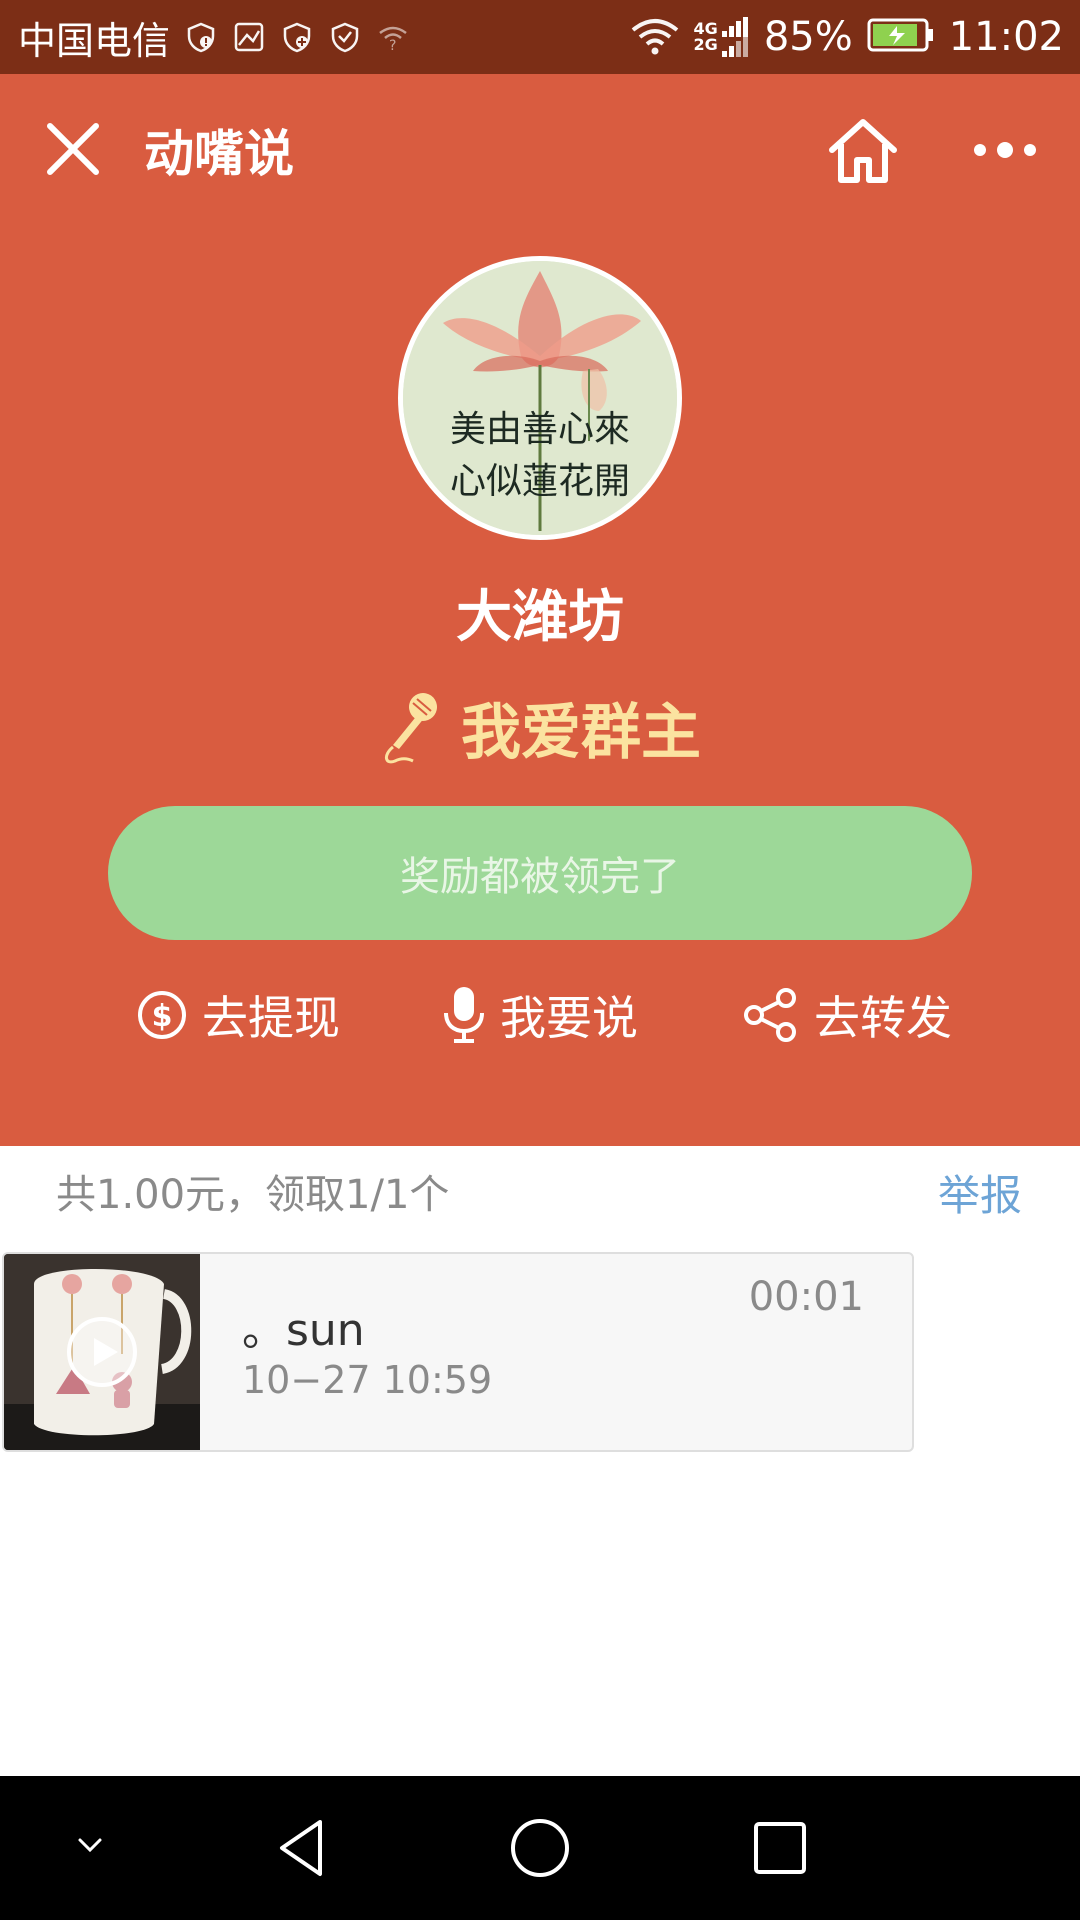 The height and width of the screenshot is (1920, 1080). I want to click on summary-text: 共1.00元，领取1/1个, so click(253, 1195).